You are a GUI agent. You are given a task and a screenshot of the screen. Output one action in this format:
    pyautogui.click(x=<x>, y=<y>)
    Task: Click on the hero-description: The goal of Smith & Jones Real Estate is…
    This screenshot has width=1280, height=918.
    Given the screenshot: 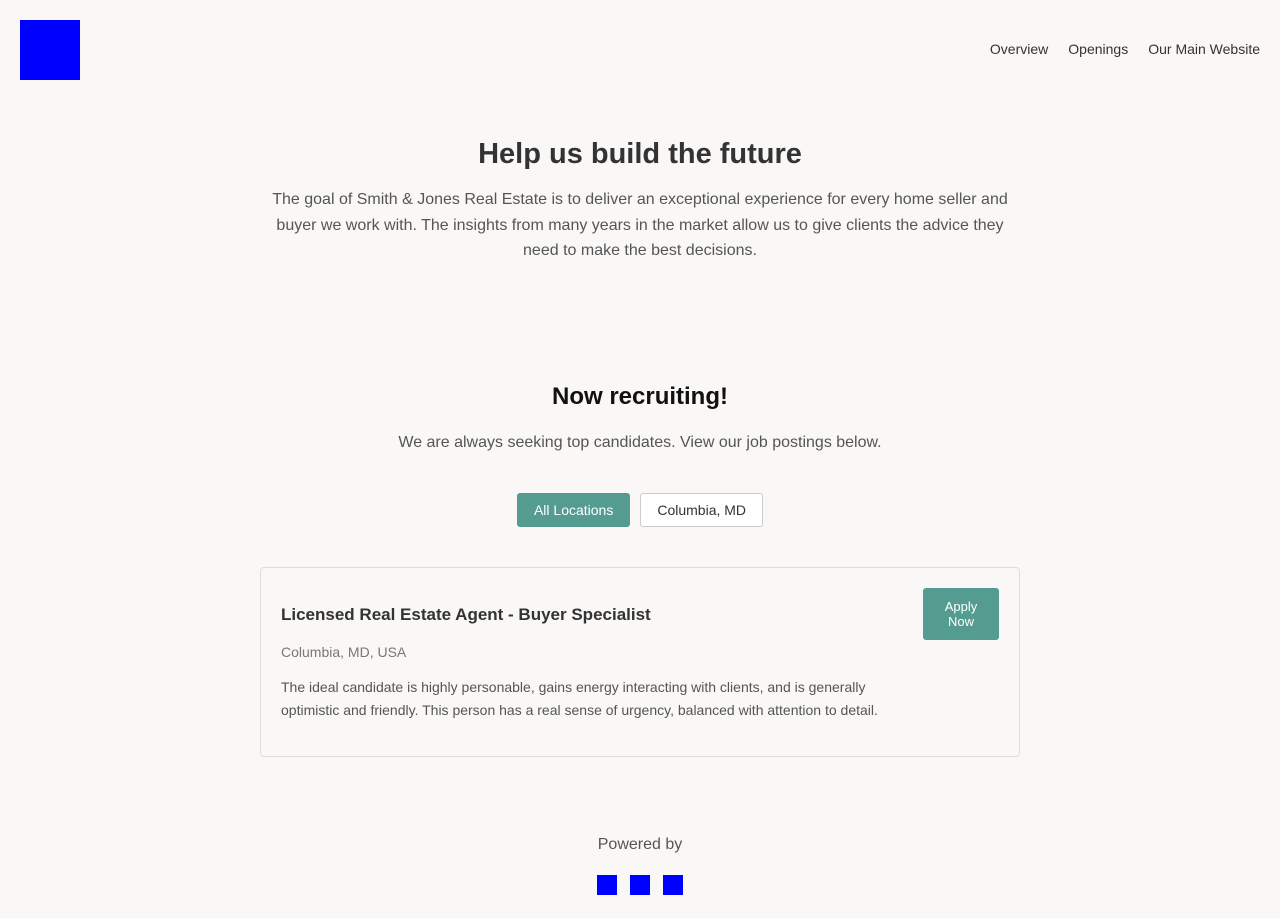 What is the action you would take?
    pyautogui.click(x=640, y=225)
    